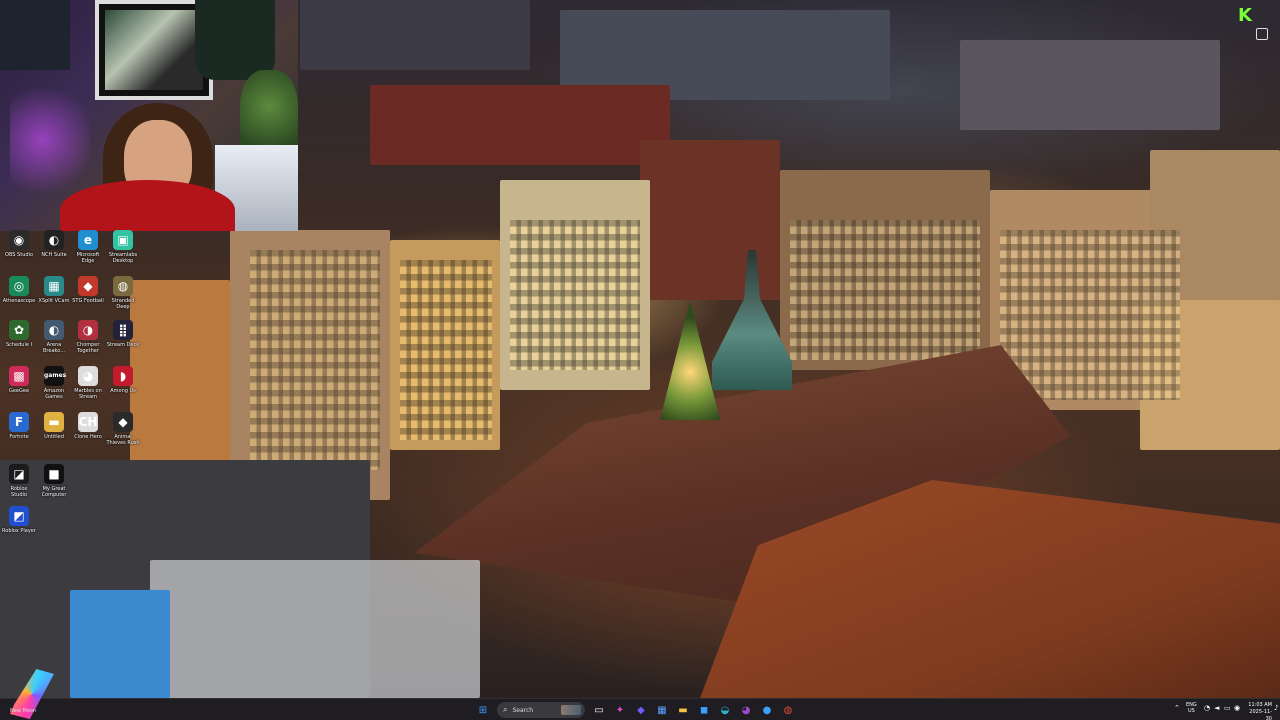 The width and height of the screenshot is (1280, 720). What do you see at coordinates (54, 422) in the screenshot?
I see `untitled-icon: ▬` at bounding box center [54, 422].